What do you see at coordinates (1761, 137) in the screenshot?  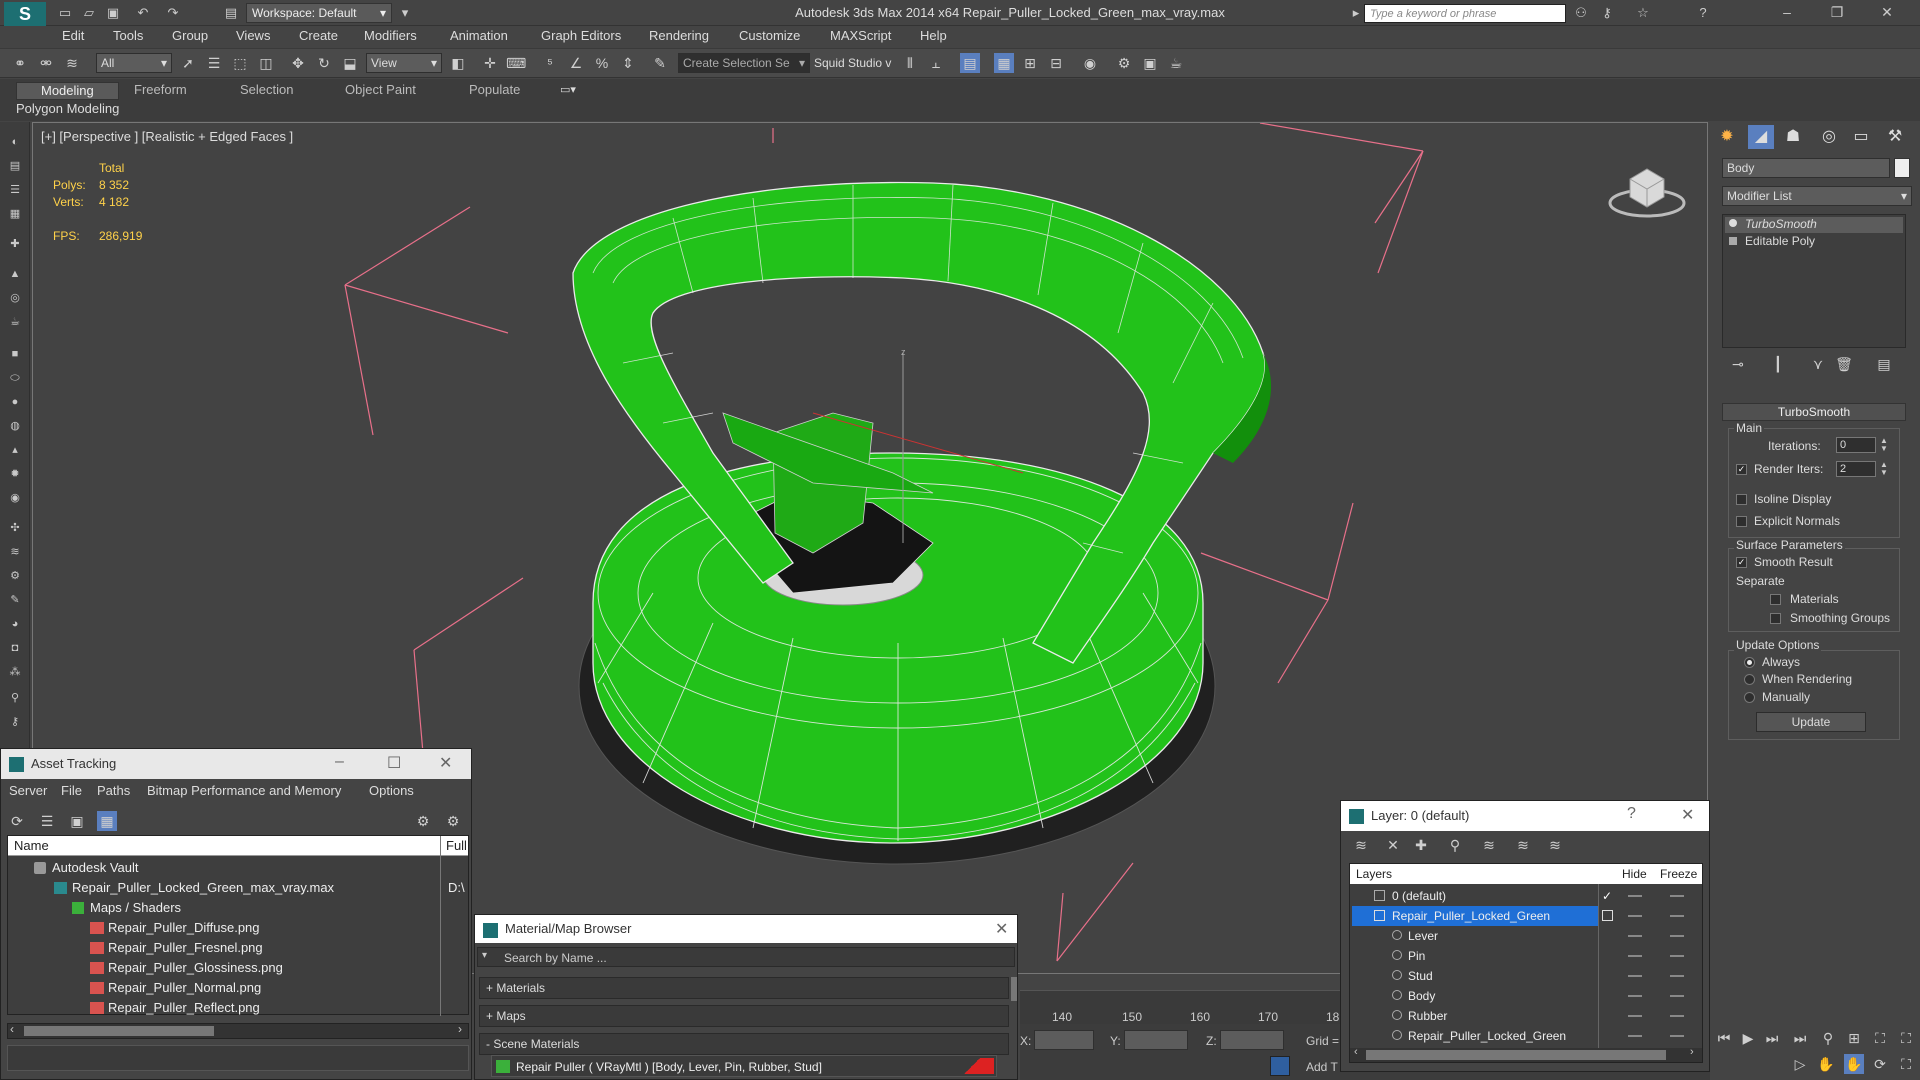 I see `modify-panel-icon: ◢` at bounding box center [1761, 137].